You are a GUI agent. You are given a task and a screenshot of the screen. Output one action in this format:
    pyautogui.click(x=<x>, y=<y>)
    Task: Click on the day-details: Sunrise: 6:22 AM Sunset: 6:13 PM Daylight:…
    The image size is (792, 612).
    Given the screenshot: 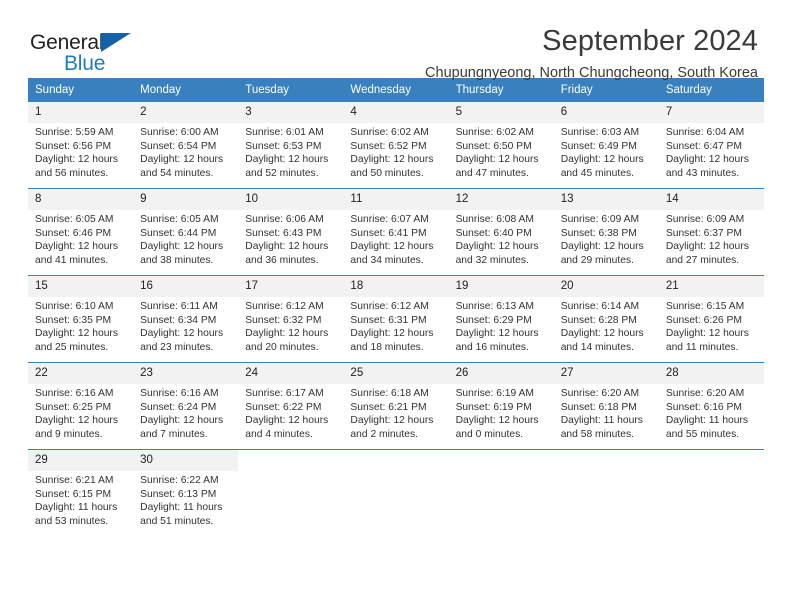 What is the action you would take?
    pyautogui.click(x=185, y=499)
    